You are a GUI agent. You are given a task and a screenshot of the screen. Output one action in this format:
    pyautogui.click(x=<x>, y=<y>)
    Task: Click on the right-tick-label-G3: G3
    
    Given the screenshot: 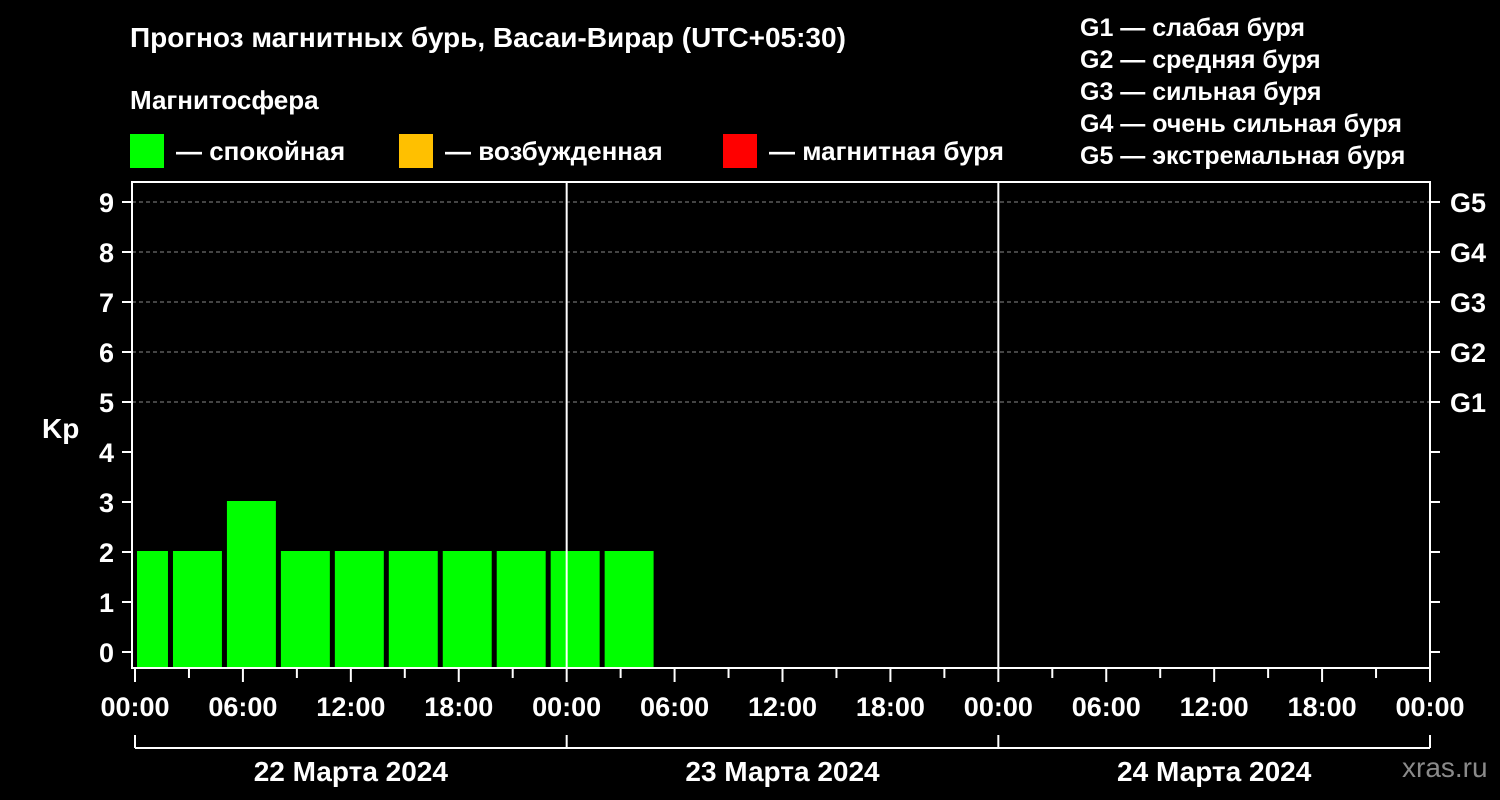 What is the action you would take?
    pyautogui.click(x=1468, y=303)
    